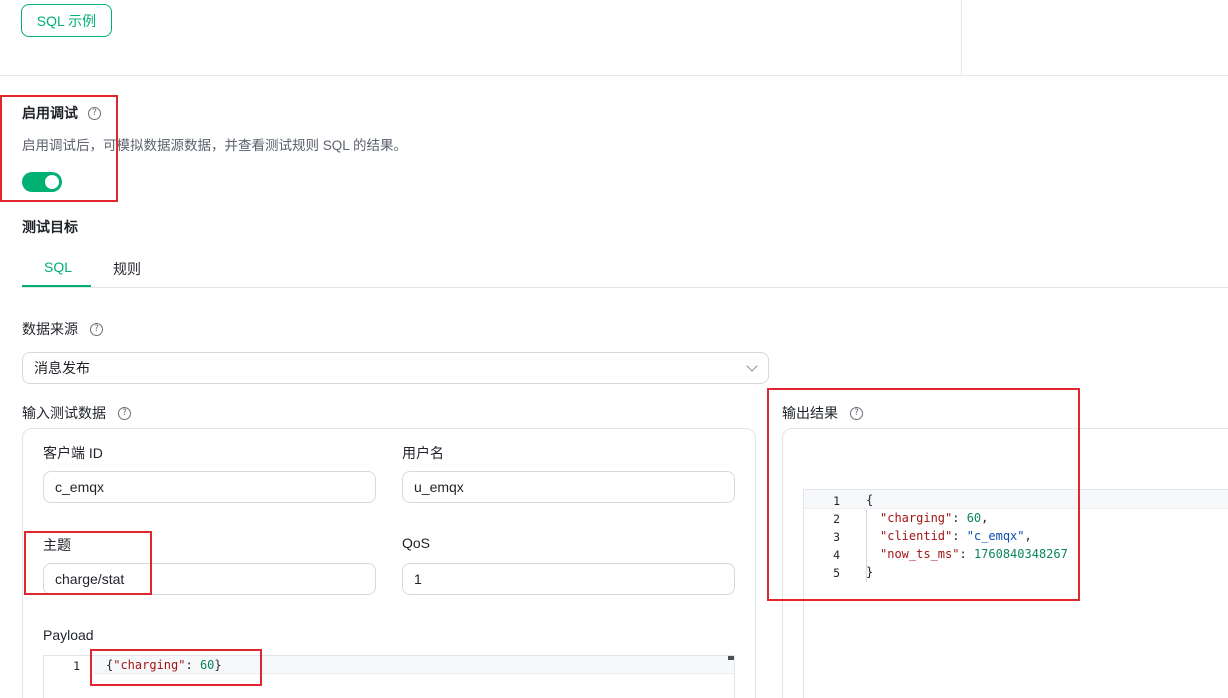 This screenshot has height=698, width=1228. I want to click on tab-bar-divider, so click(625, 287).